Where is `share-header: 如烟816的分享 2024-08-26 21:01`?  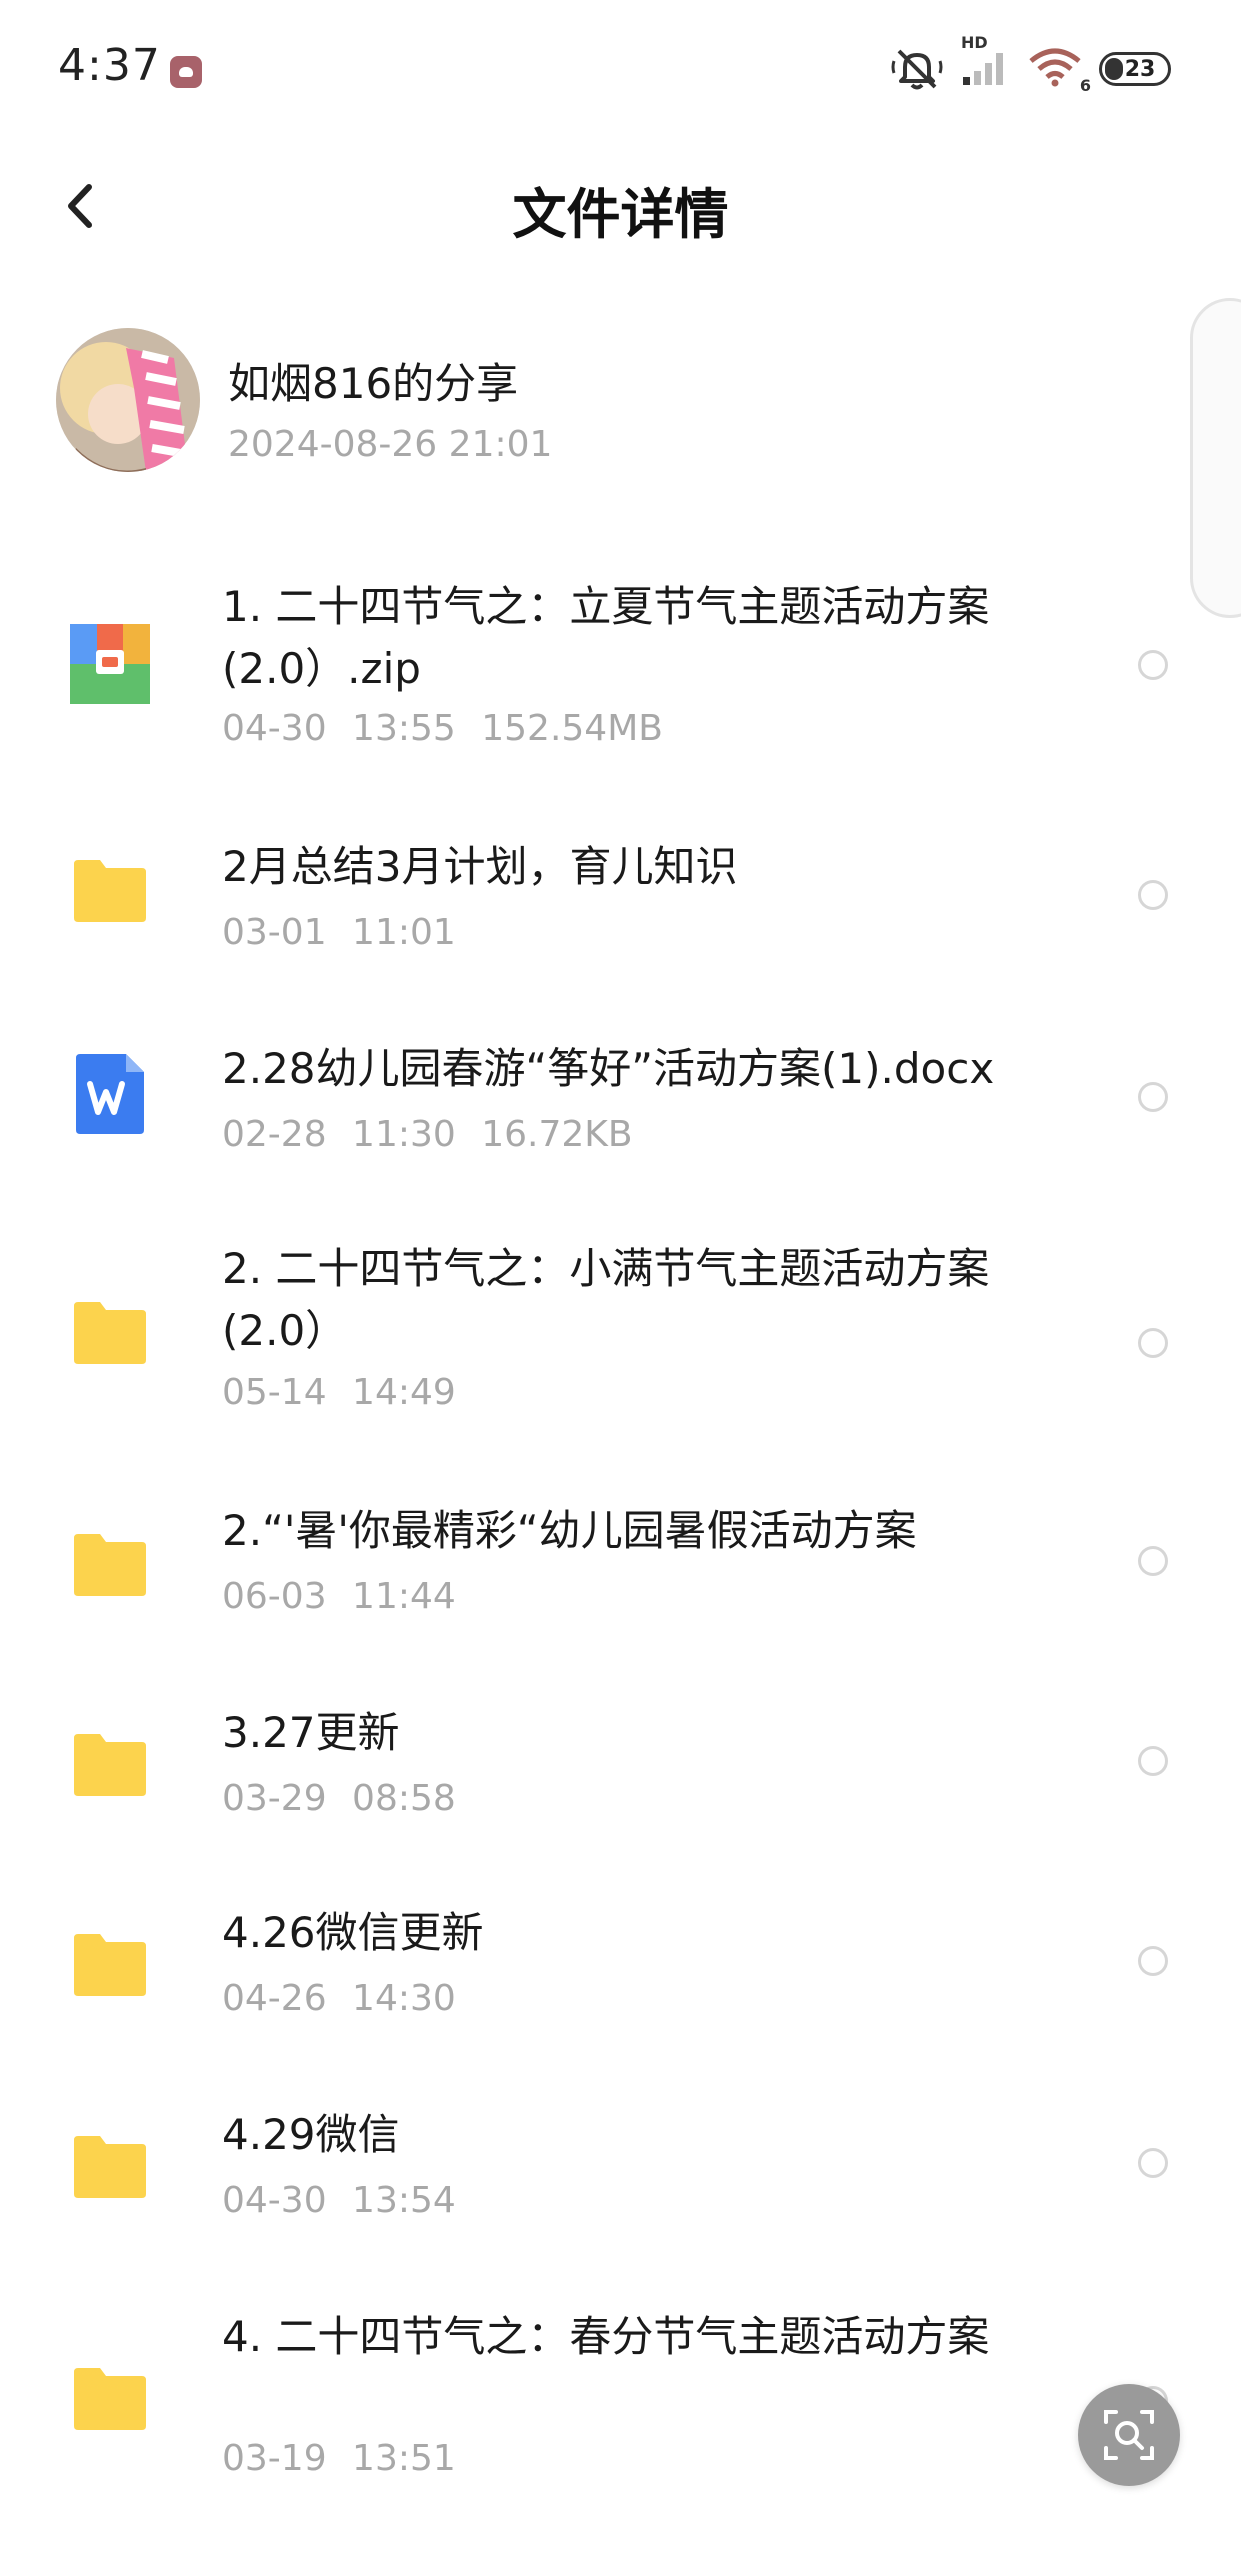 share-header: 如烟816的分享 2024-08-26 21:01 is located at coordinates (606, 403).